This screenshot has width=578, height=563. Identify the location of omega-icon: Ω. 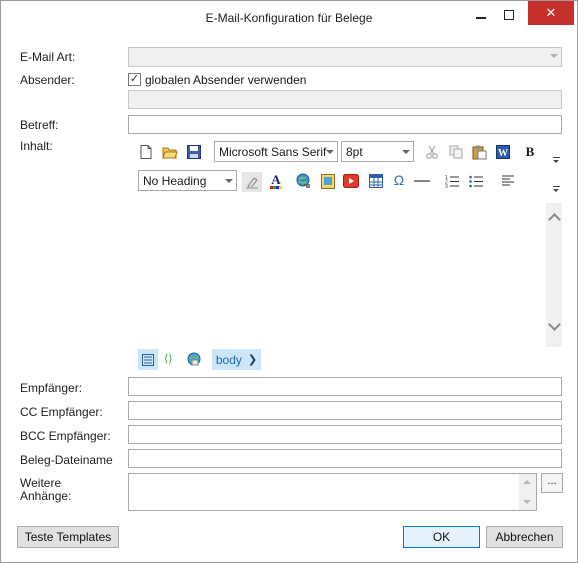
(399, 180).